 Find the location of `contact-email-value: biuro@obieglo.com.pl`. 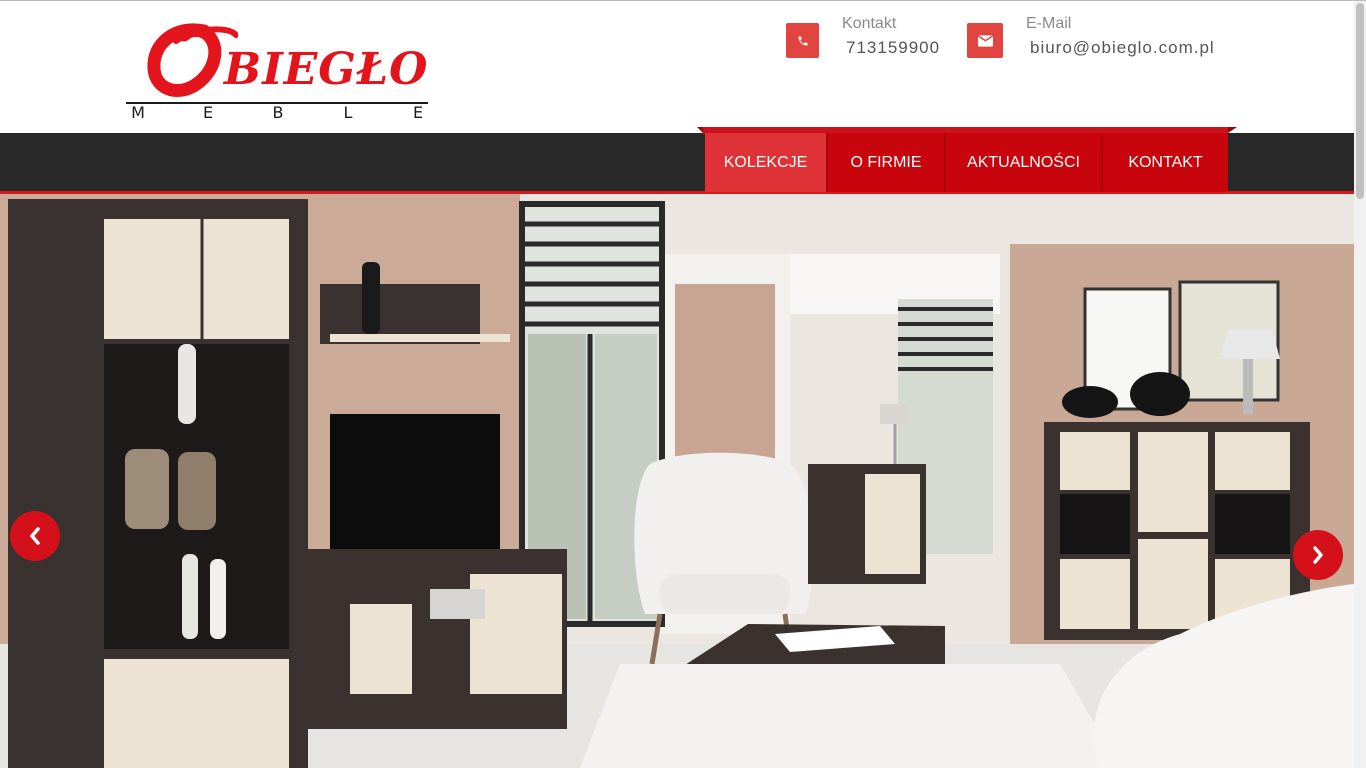

contact-email-value: biuro@obieglo.com.pl is located at coordinates (1122, 48).